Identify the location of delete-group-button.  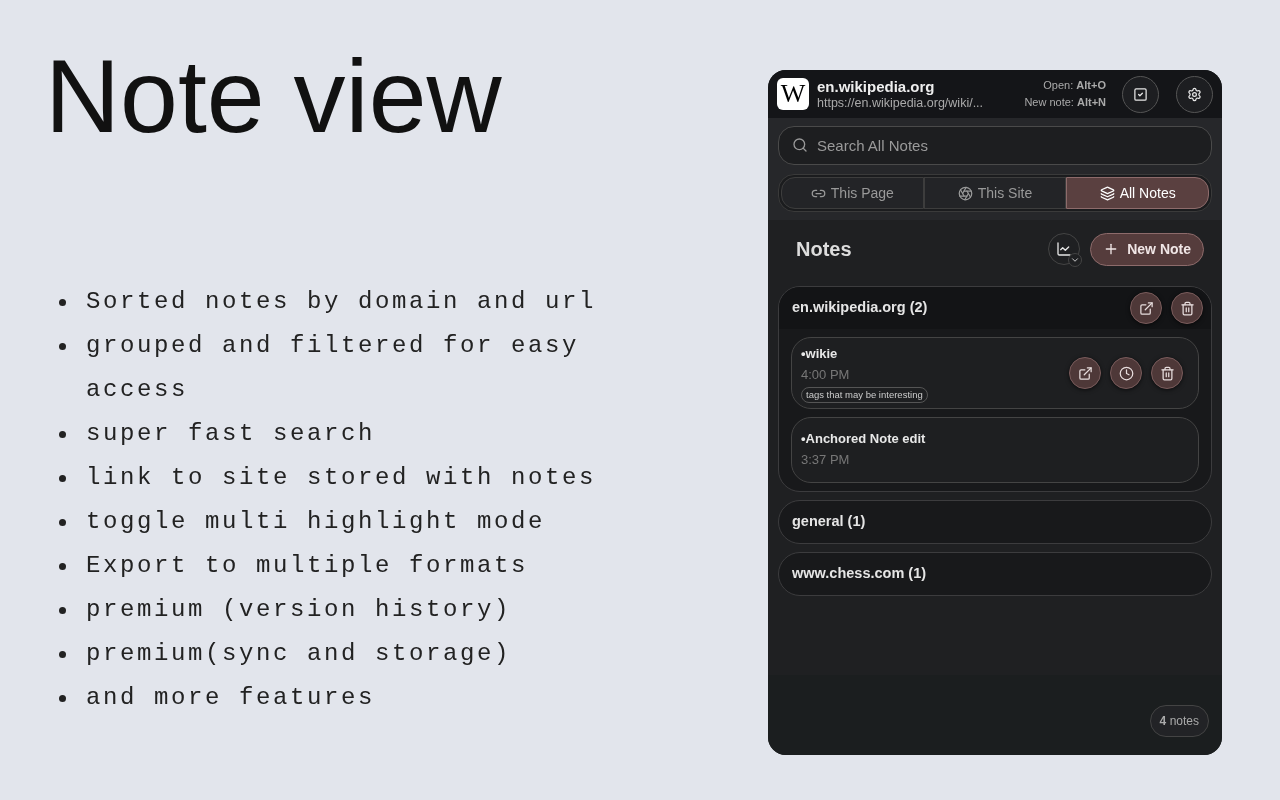
(1187, 308).